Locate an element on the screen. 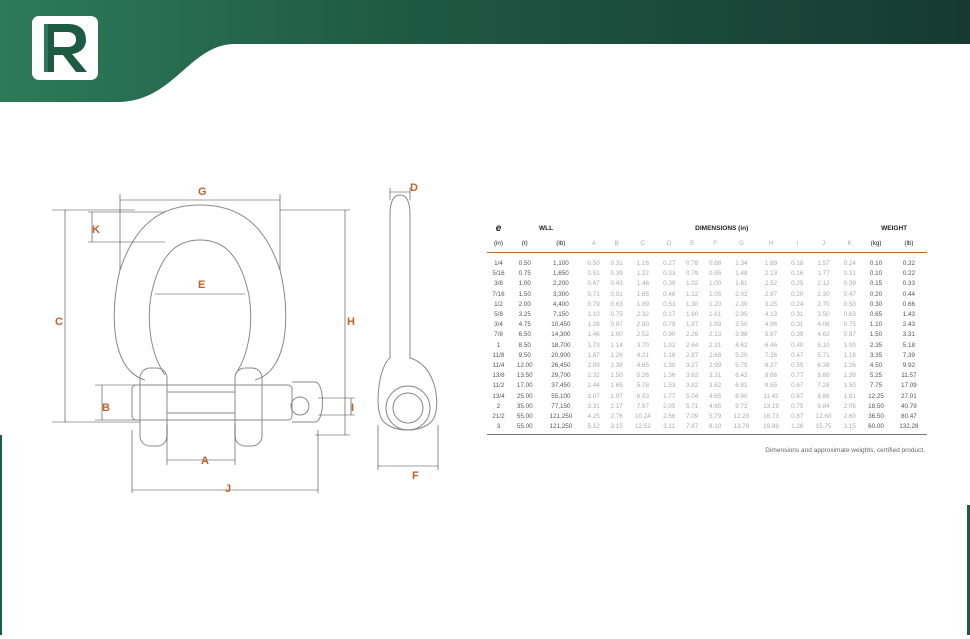 This screenshot has height=639, width=970. table-cell: 19.88 is located at coordinates (771, 427).